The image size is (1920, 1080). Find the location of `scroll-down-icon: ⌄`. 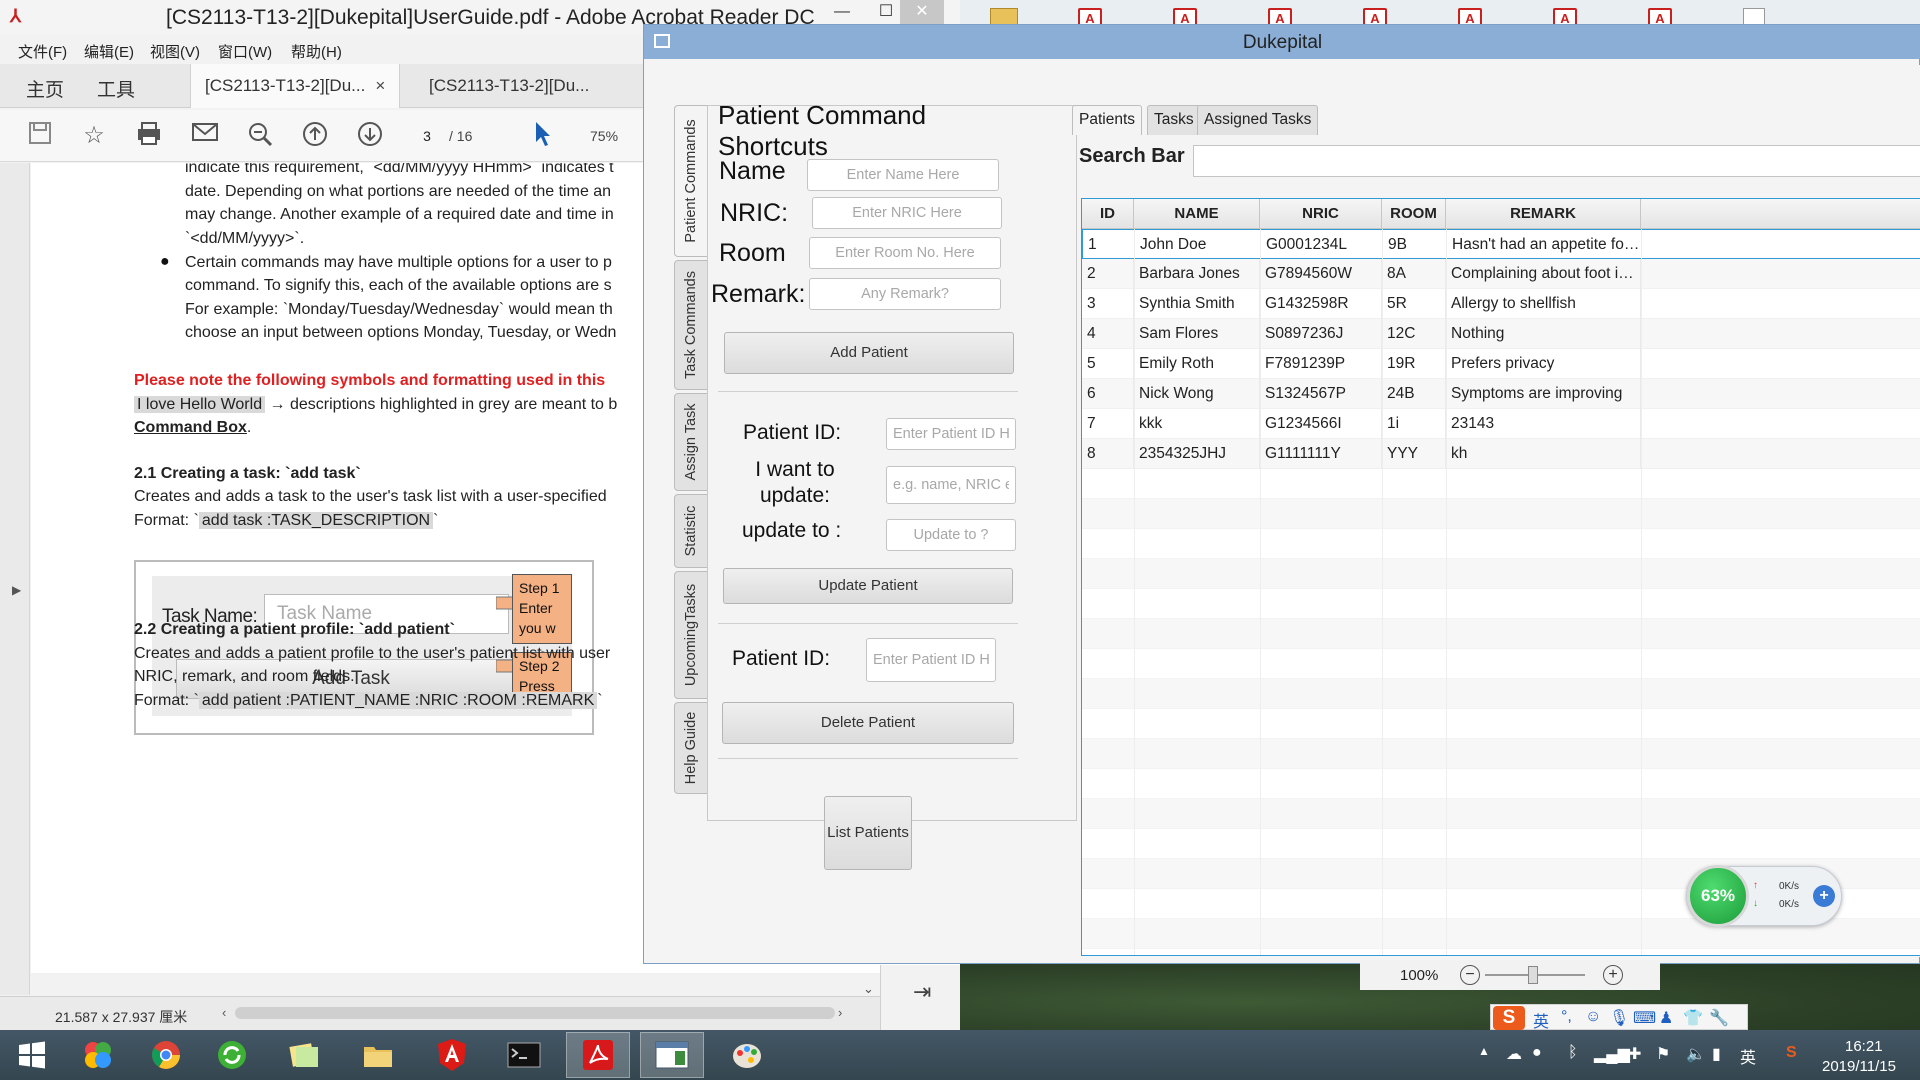

scroll-down-icon: ⌄ is located at coordinates (868, 989).